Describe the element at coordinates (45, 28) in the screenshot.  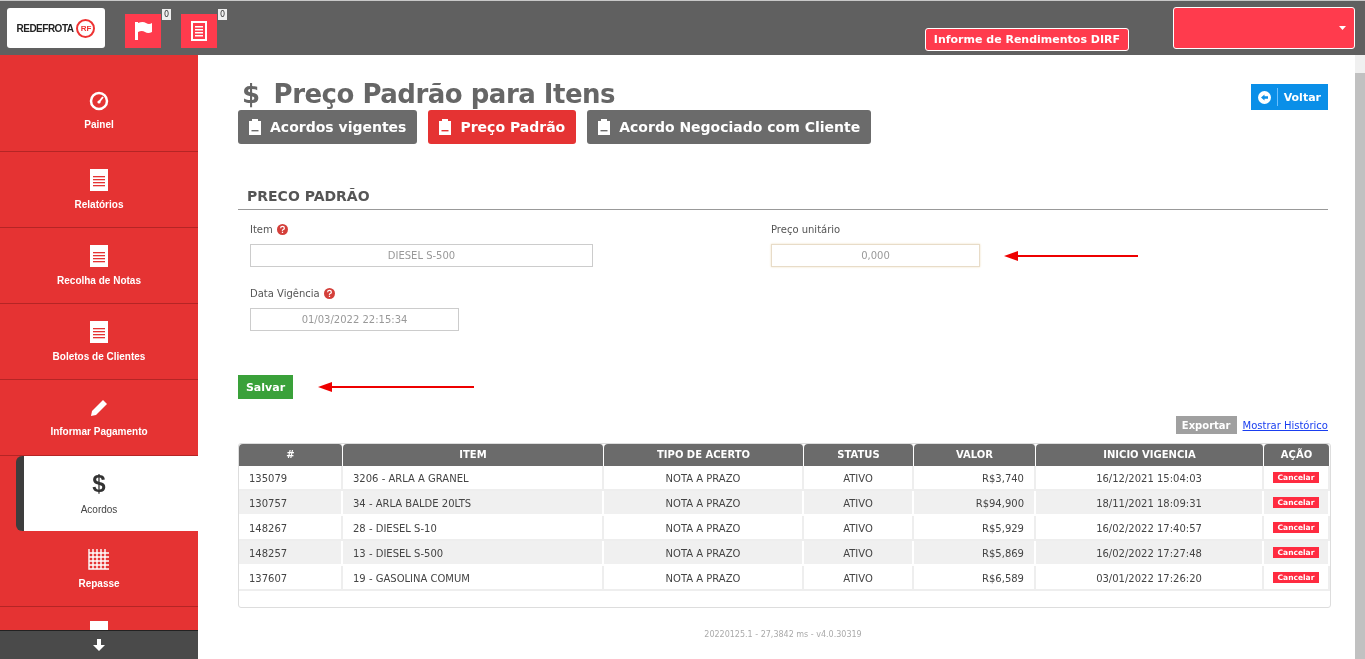
I see `logo-text: REDEFROTA` at that location.